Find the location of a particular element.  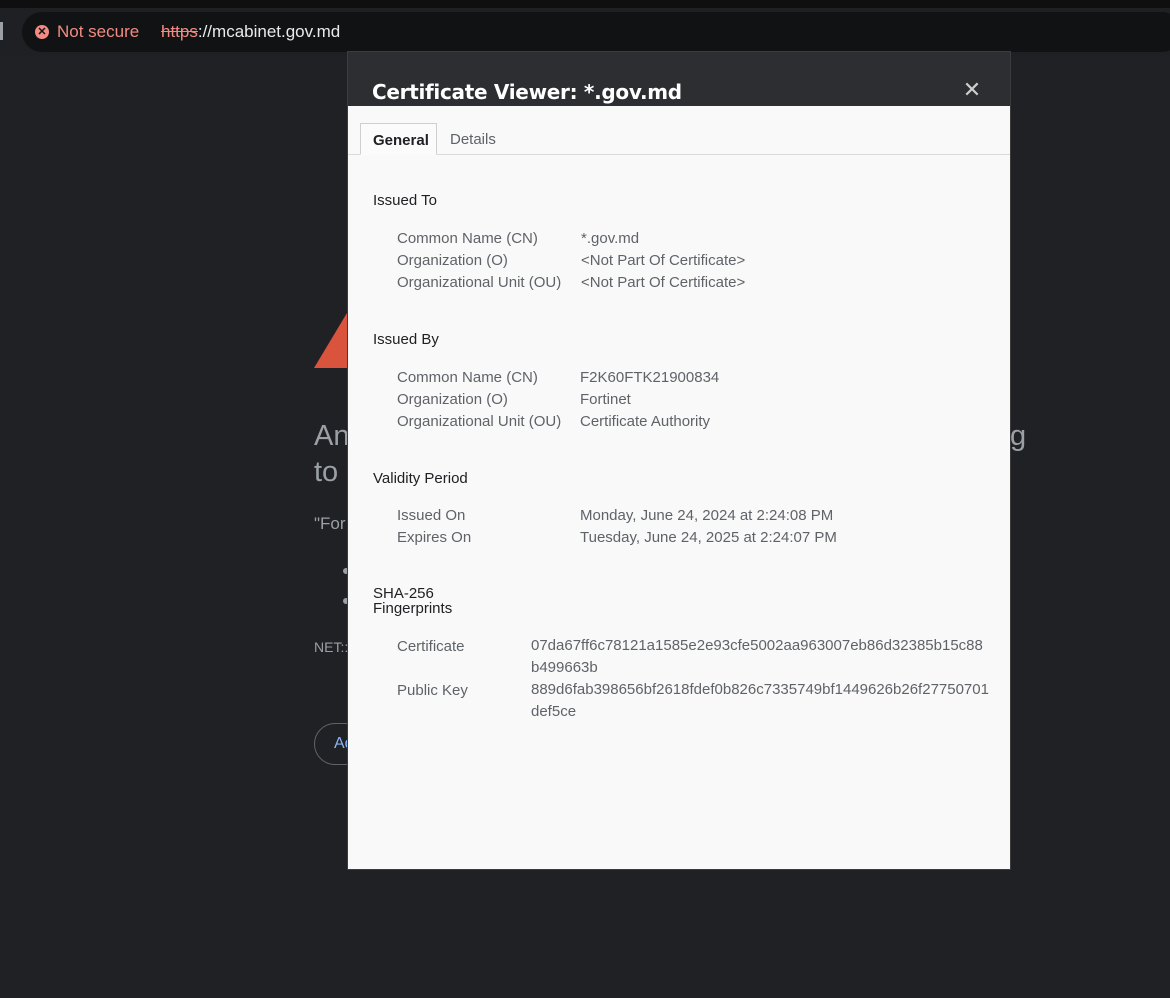

interstitial-heading-line1: An is located at coordinates (332, 436).